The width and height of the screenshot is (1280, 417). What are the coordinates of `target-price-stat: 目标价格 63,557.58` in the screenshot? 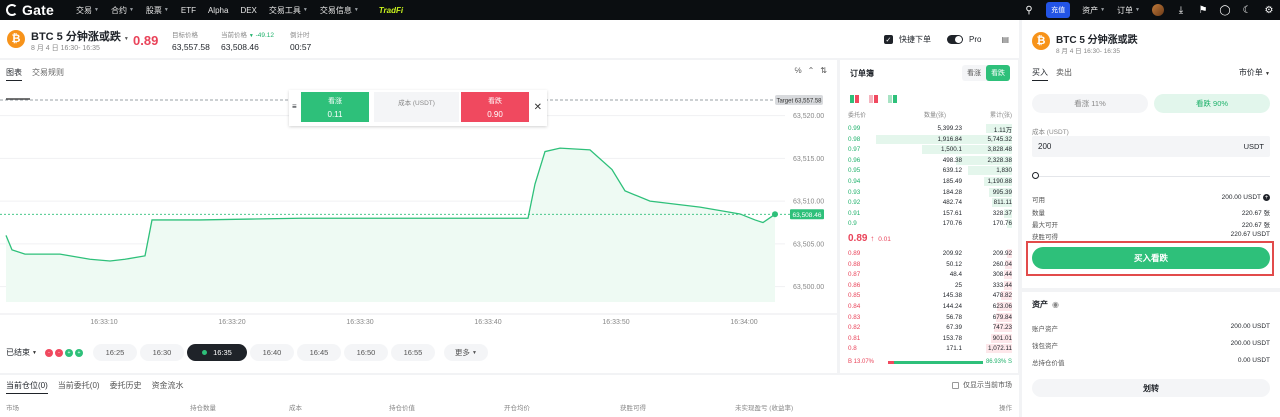 It's located at (191, 42).